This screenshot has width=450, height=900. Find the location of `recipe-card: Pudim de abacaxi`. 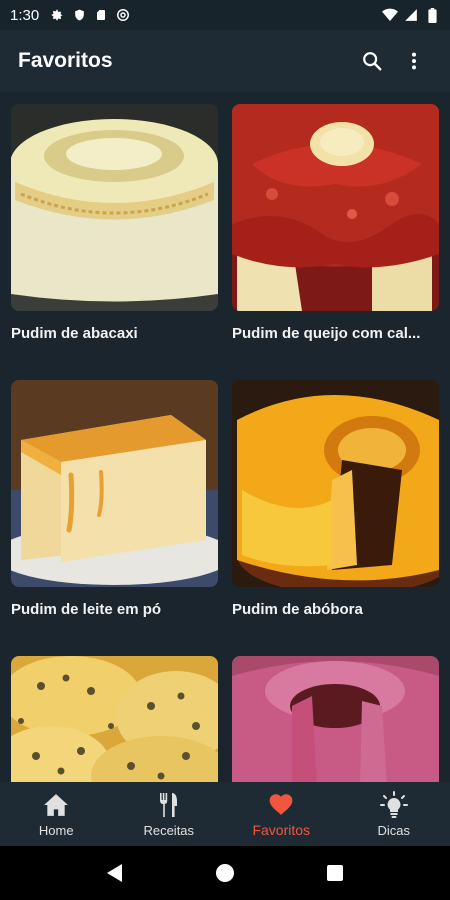

recipe-card: Pudim de abacaxi is located at coordinates (114, 242).